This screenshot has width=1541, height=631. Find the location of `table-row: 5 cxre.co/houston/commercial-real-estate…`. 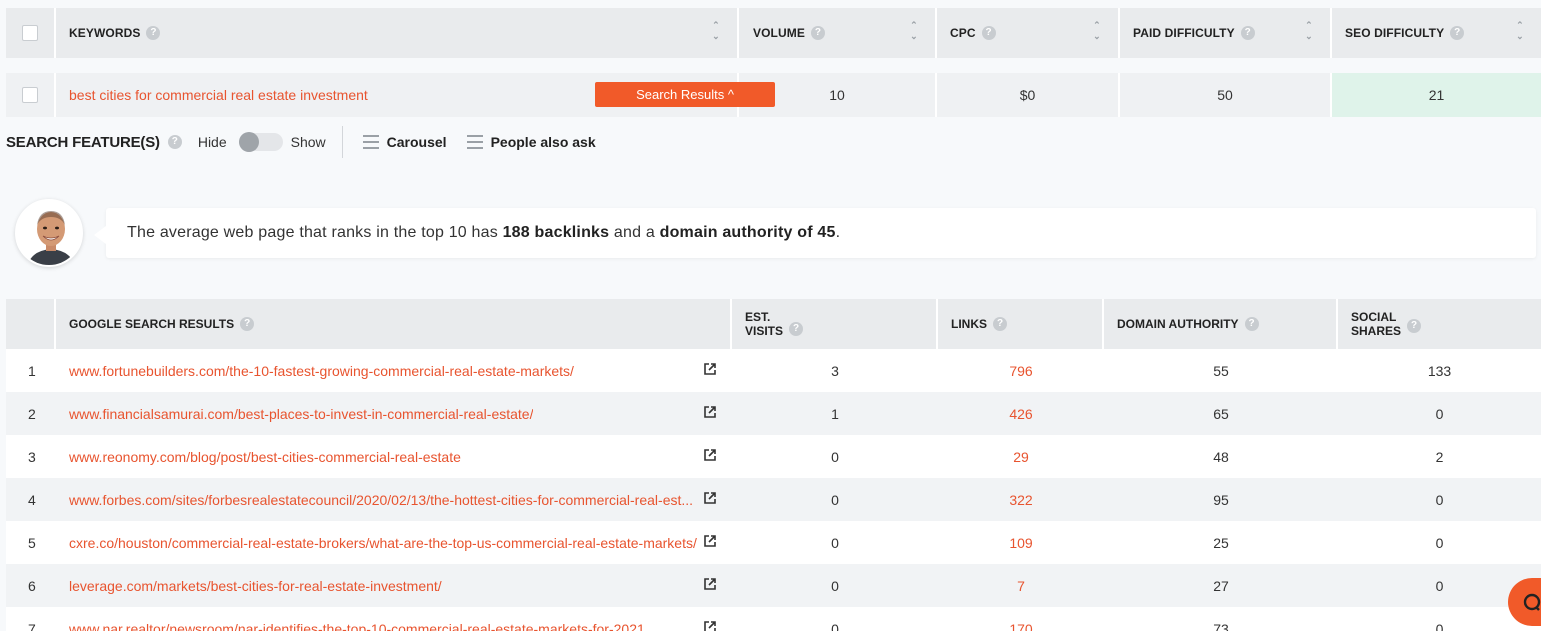

table-row: 5 cxre.co/houston/commercial-real-estate… is located at coordinates (773, 542).